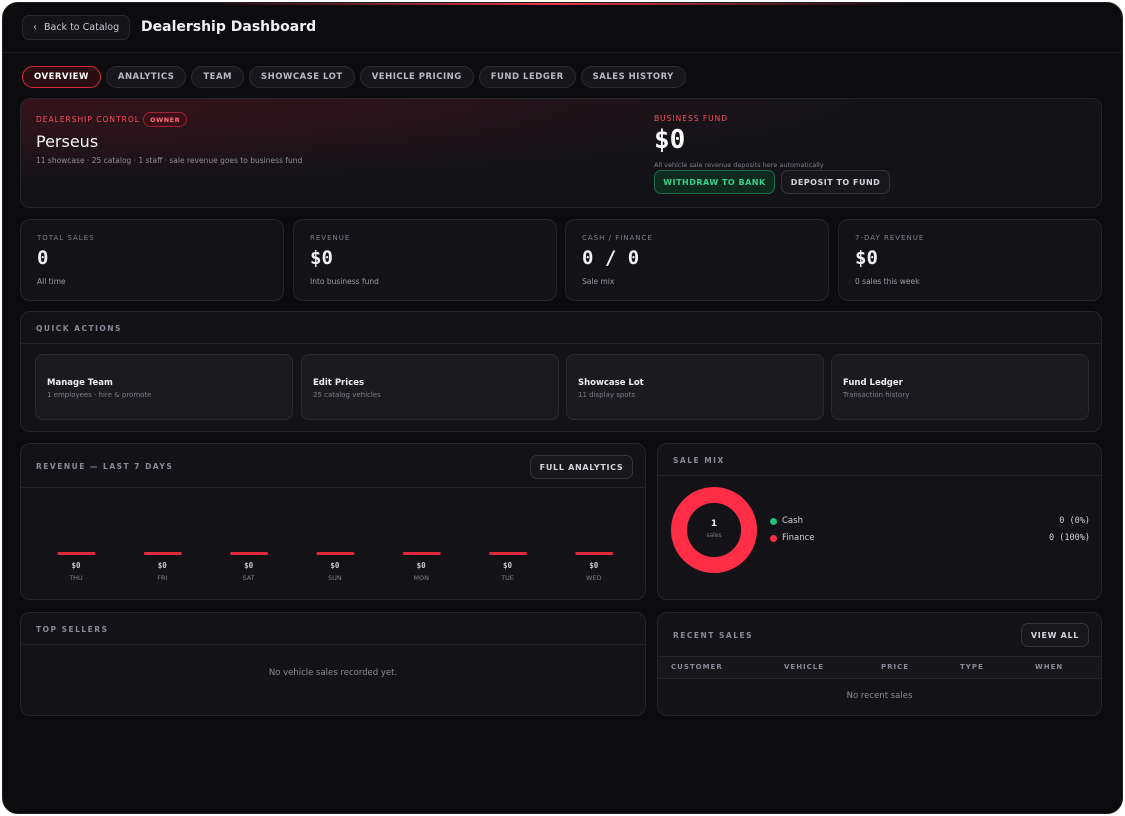  I want to click on sale-mix-title: SALE MIX, so click(699, 460).